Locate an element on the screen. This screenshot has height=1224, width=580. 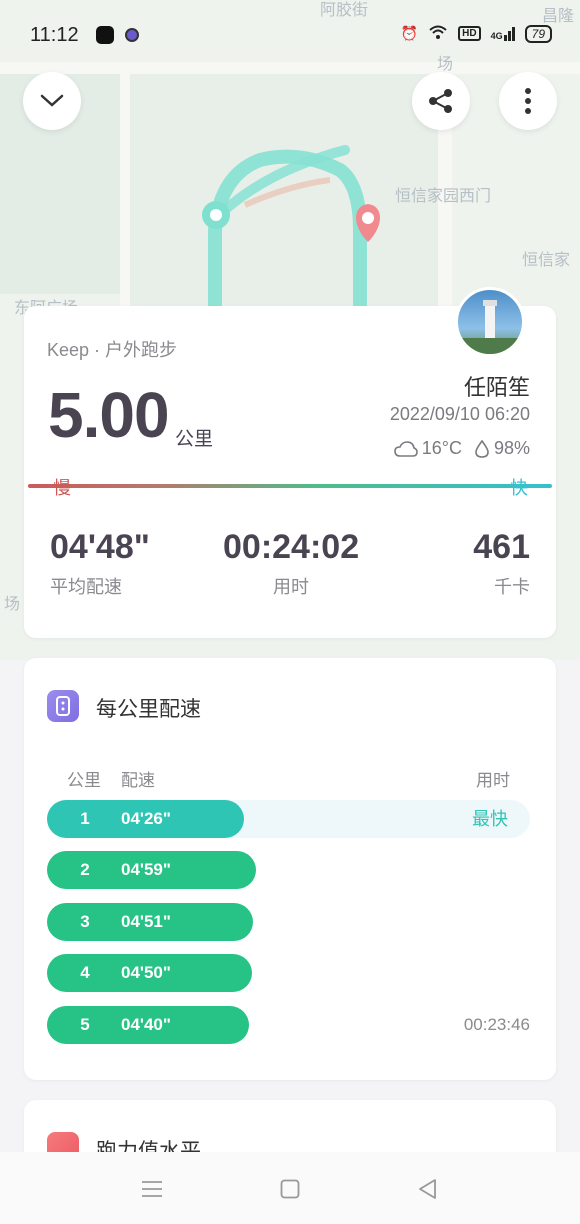
stat-label: 千卡 is located at coordinates (512, 587).